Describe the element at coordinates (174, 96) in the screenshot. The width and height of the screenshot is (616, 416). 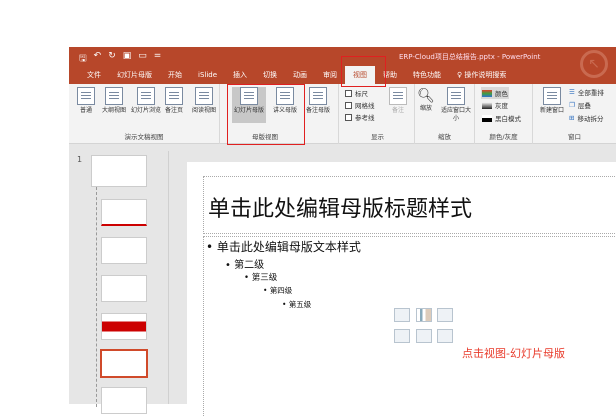
I see `notes-page-icon` at that location.